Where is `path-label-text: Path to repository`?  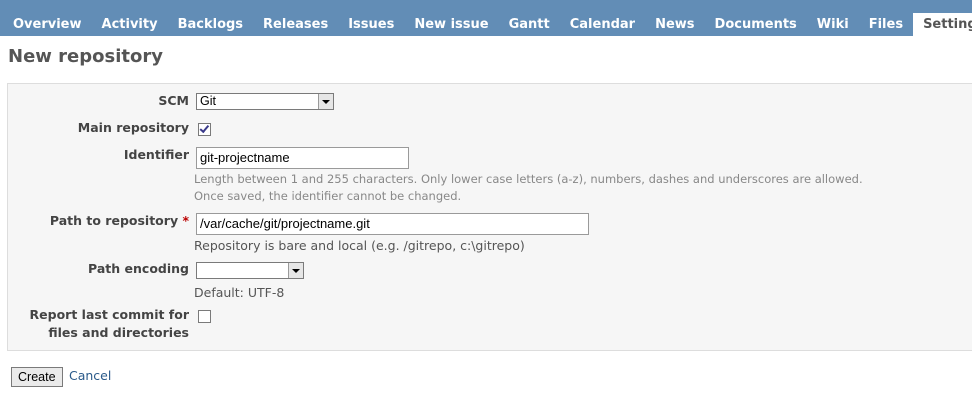 path-label-text: Path to repository is located at coordinates (114, 220).